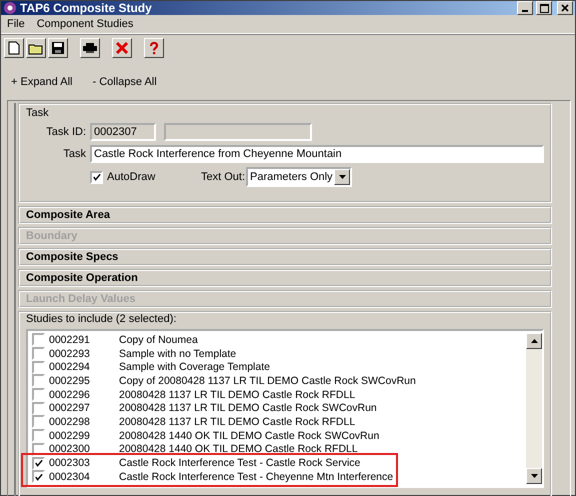  I want to click on study-name: 20080428 1440 OK TIL DEMO Castle Rock RFDLL, so click(238, 449).